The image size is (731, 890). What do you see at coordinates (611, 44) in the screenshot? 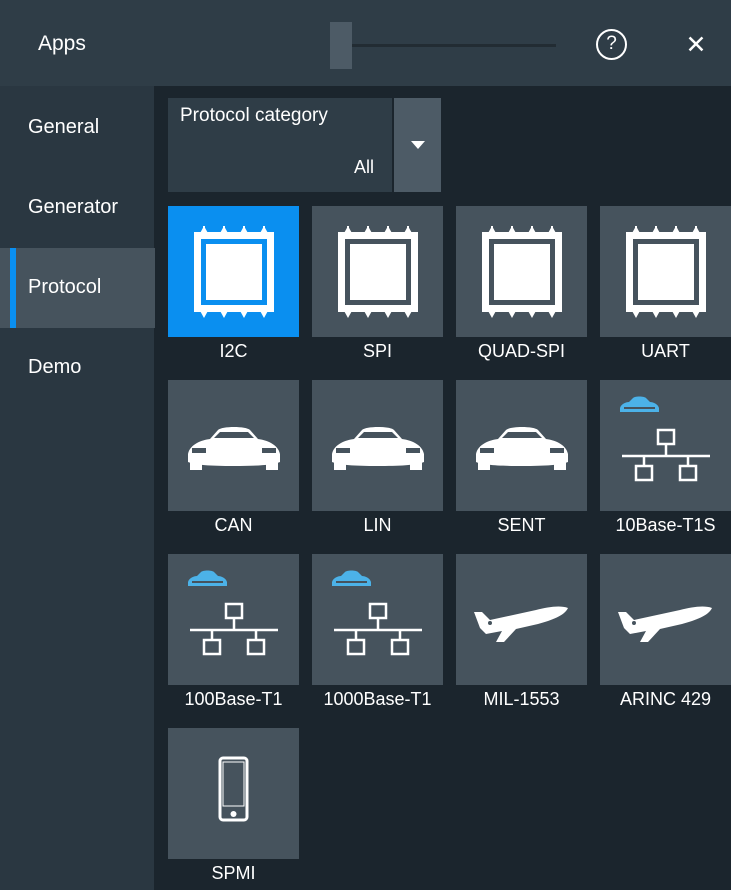
I see `help-button: ?` at bounding box center [611, 44].